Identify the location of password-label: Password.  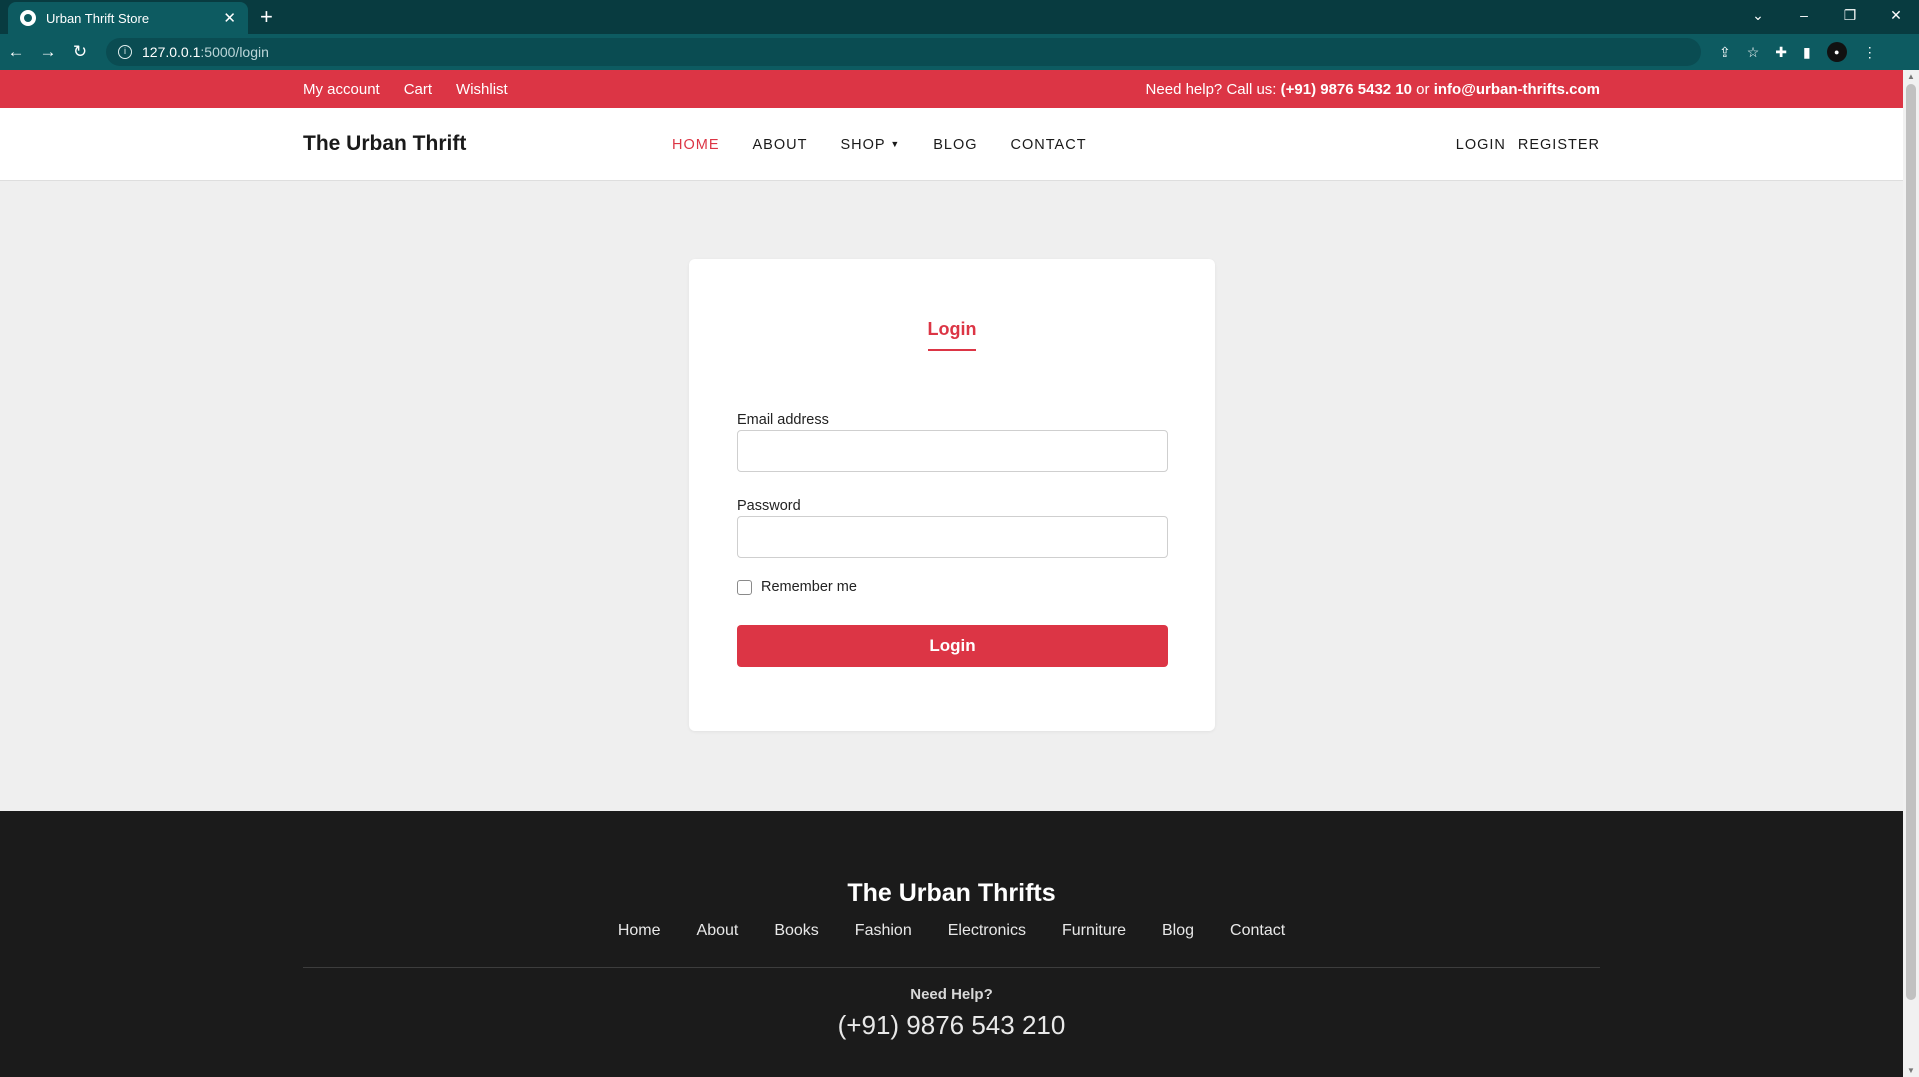
(769, 506).